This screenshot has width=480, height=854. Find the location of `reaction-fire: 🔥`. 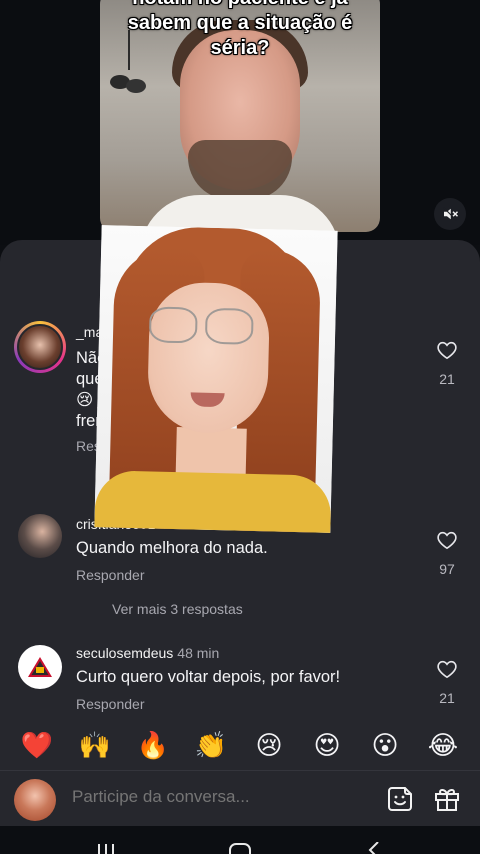

reaction-fire: 🔥 is located at coordinates (153, 746).